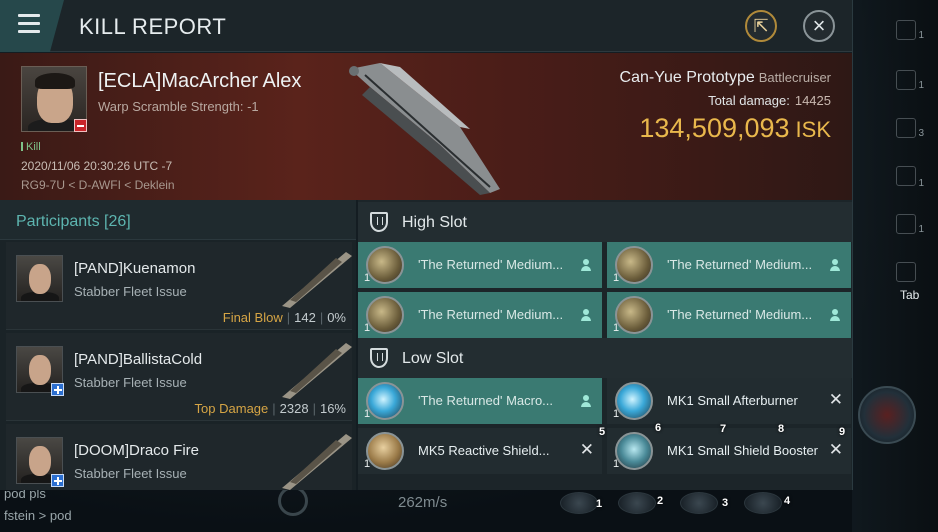  I want to click on participant-avatar, so click(39, 278).